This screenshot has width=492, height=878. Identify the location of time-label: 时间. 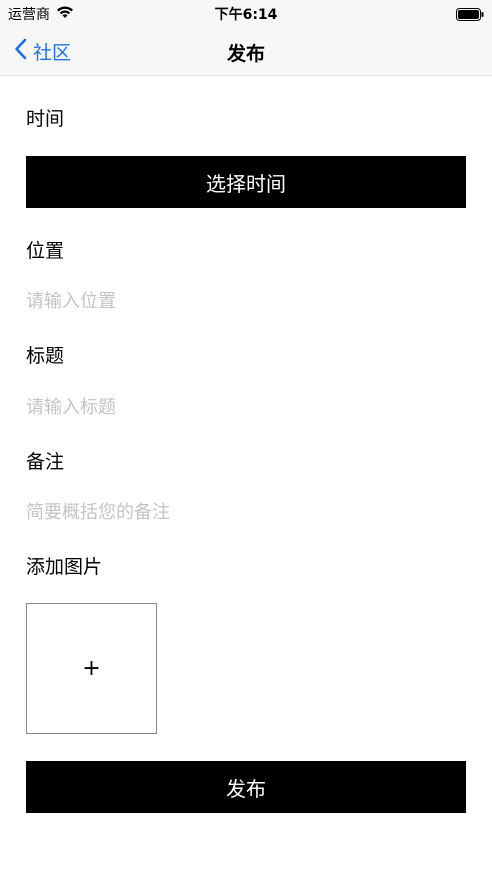
(45, 119).